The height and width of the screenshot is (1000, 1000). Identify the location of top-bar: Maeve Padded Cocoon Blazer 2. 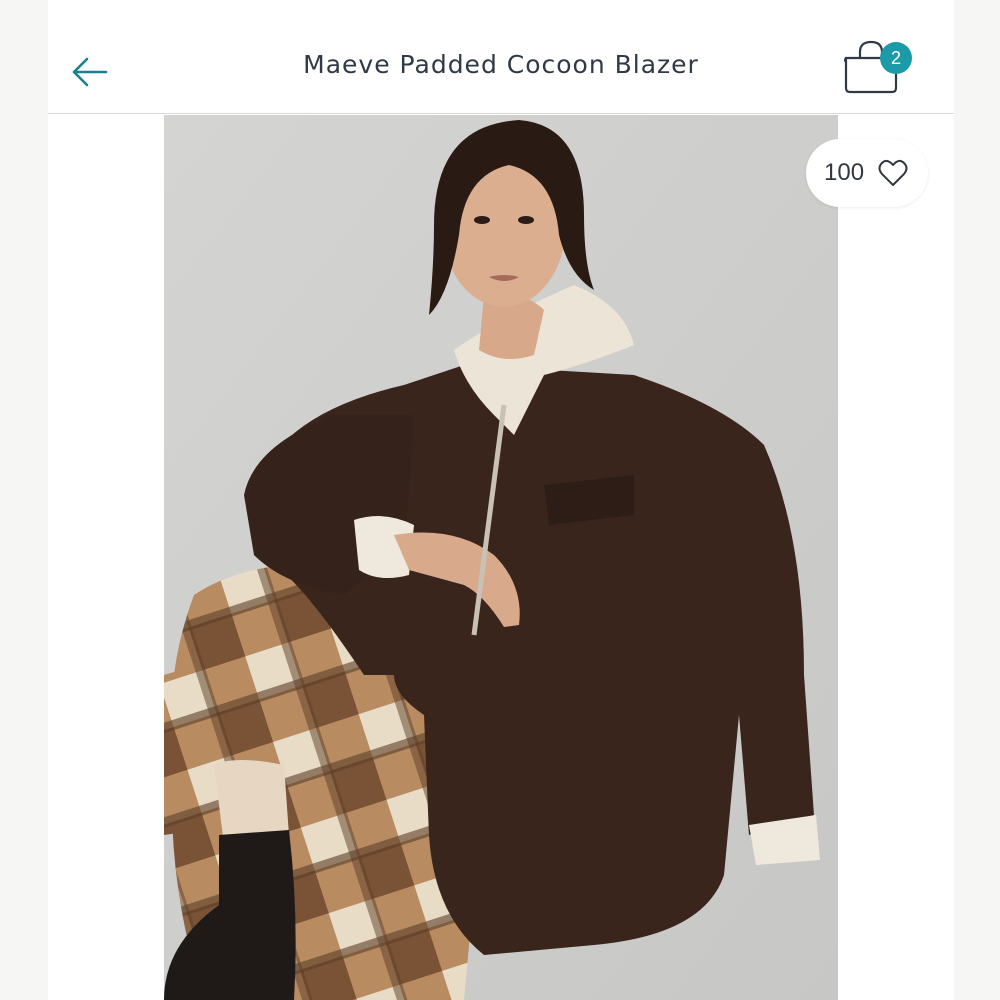
(501, 57).